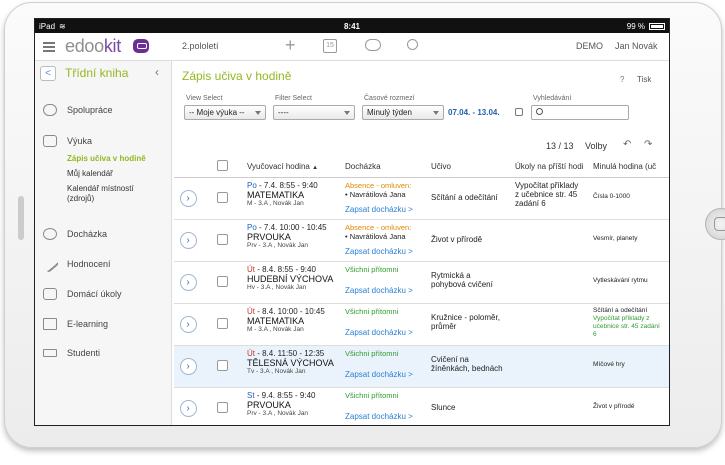 The height and width of the screenshot is (465, 725). I want to click on search-input-icon, so click(539, 111).